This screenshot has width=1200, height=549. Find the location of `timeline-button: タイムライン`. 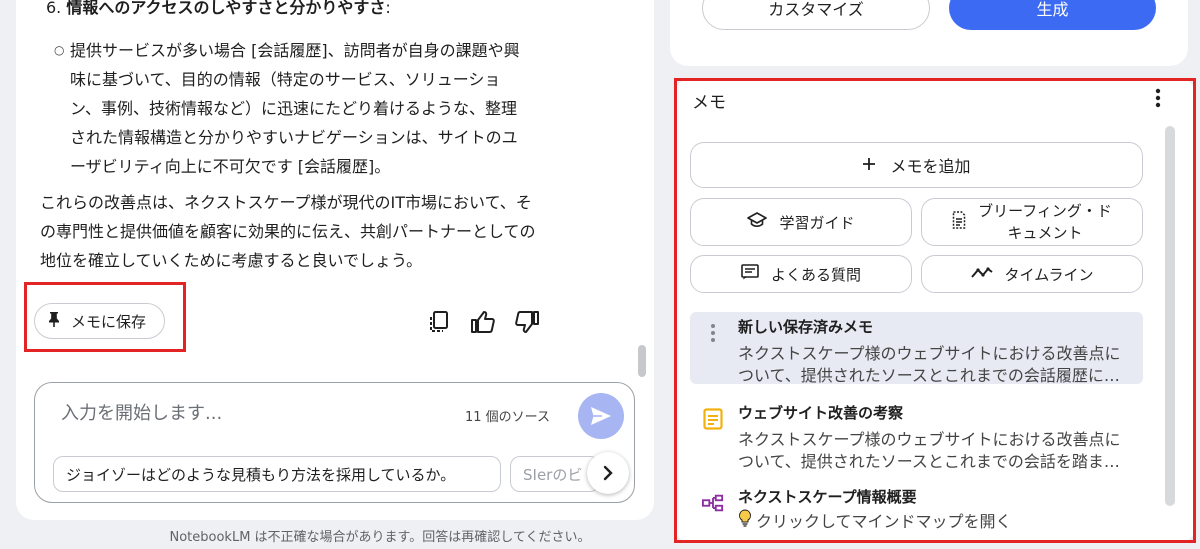

timeline-button: タイムライン is located at coordinates (1032, 274).